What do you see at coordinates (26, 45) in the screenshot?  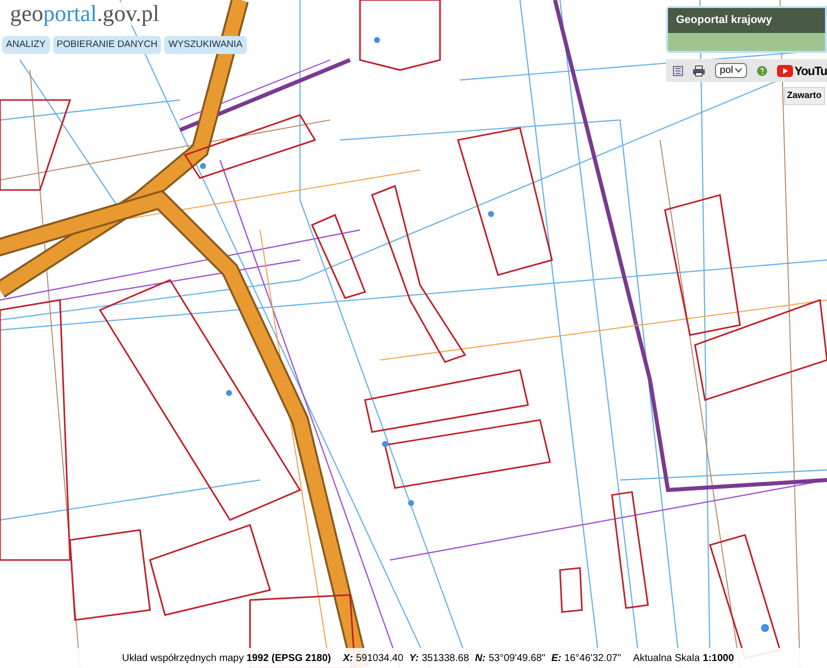 I see `menu-tab: ANALIZY` at bounding box center [26, 45].